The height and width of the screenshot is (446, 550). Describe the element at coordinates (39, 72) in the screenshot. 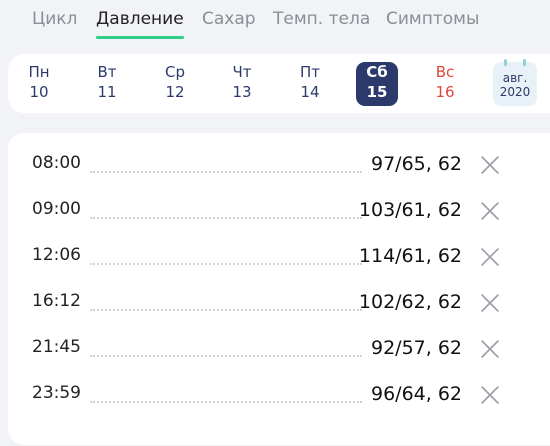

I see `day-name: Пн` at that location.